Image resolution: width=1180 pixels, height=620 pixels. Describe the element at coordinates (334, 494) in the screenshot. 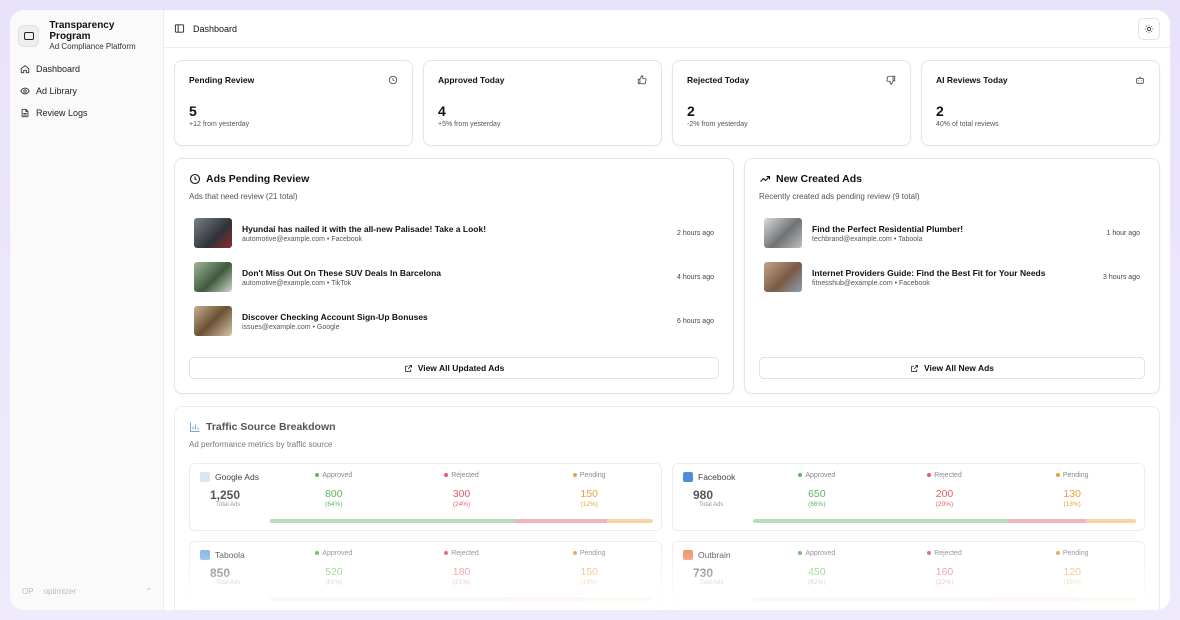

I see `metric-value: 800` at that location.